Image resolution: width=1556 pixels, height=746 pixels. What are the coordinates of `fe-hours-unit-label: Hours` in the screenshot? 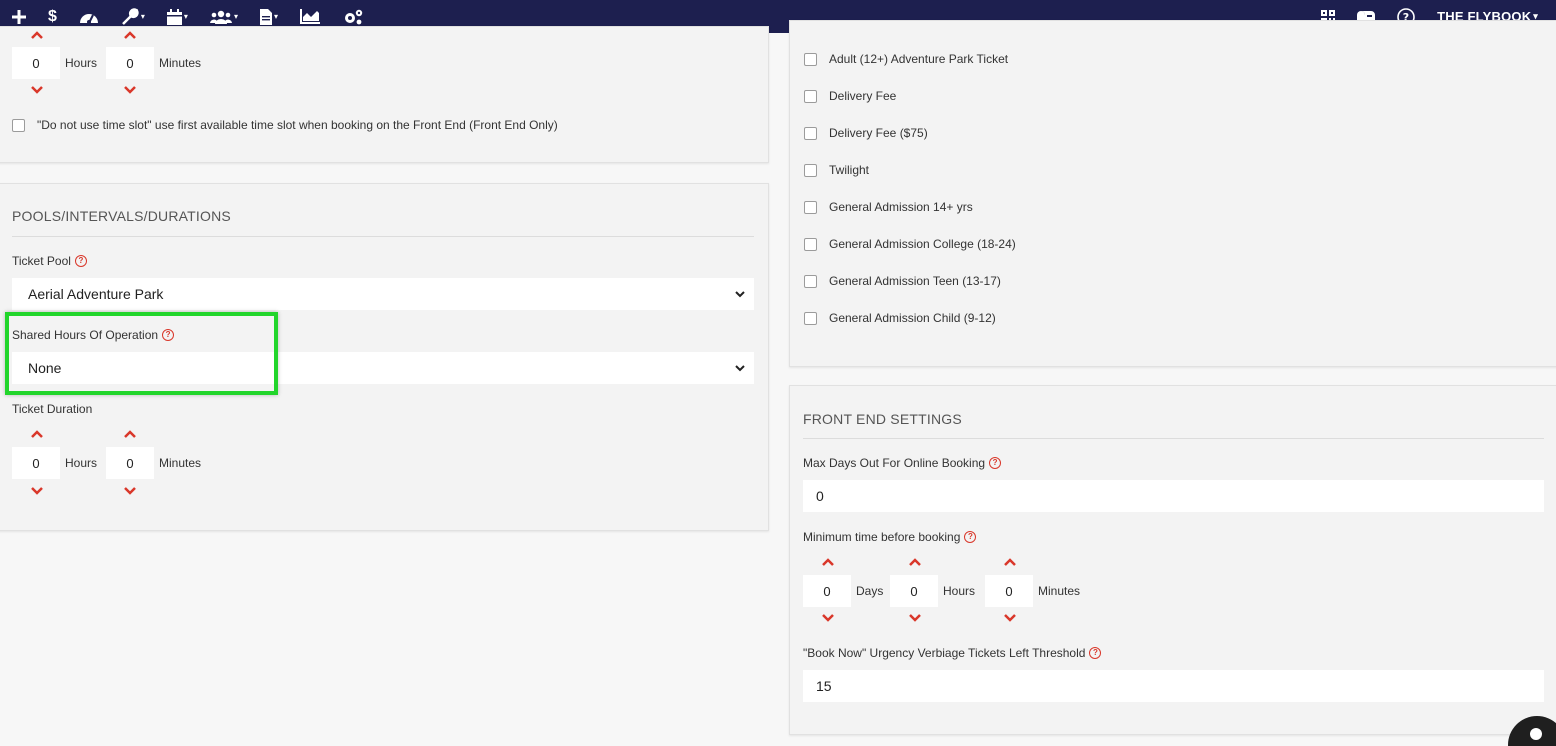 It's located at (959, 591).